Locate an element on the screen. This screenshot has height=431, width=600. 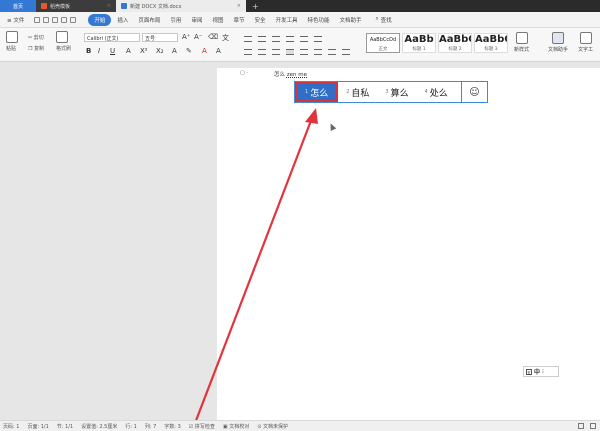
docer-icon is located at coordinates (44, 6).